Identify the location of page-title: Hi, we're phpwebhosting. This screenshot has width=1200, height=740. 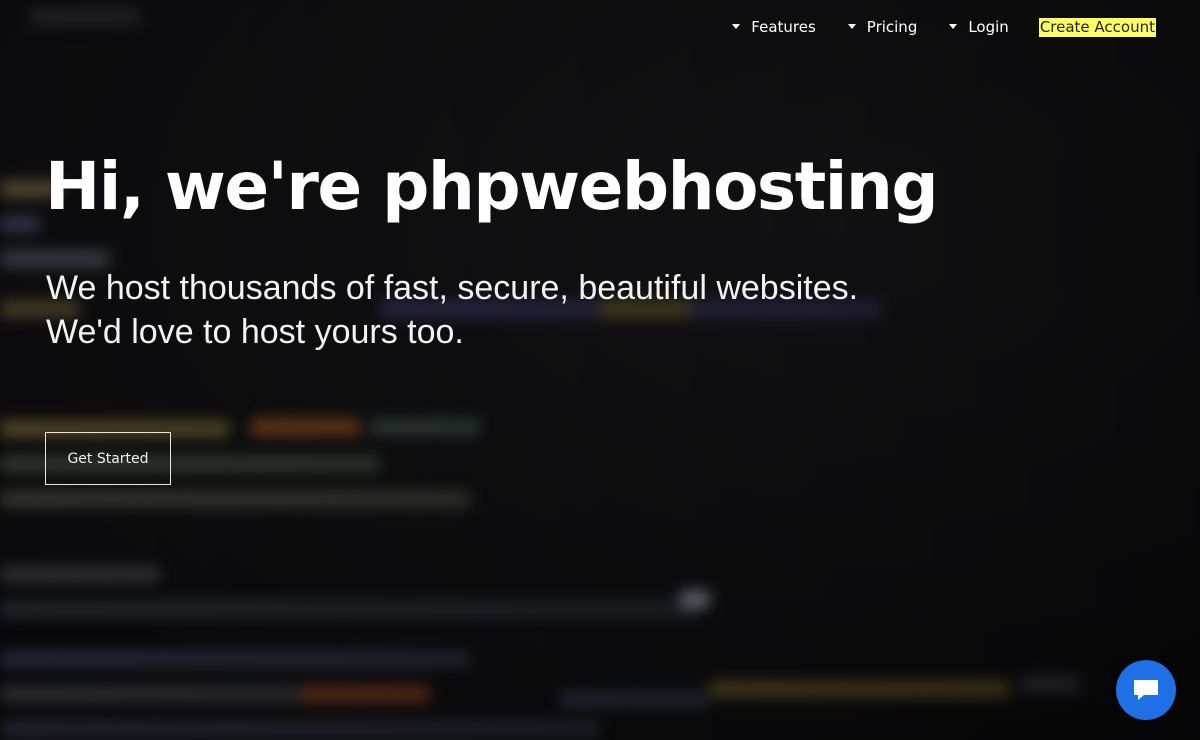
(492, 186).